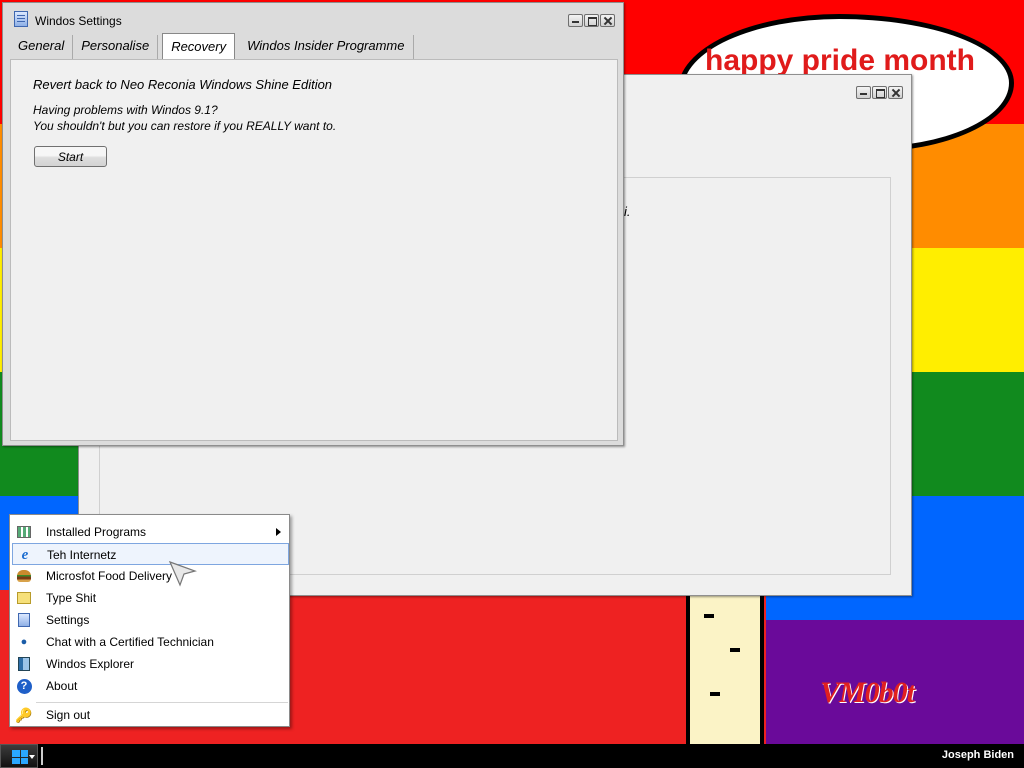  Describe the element at coordinates (24, 714) in the screenshot. I see `key-icon: 🔑` at that location.